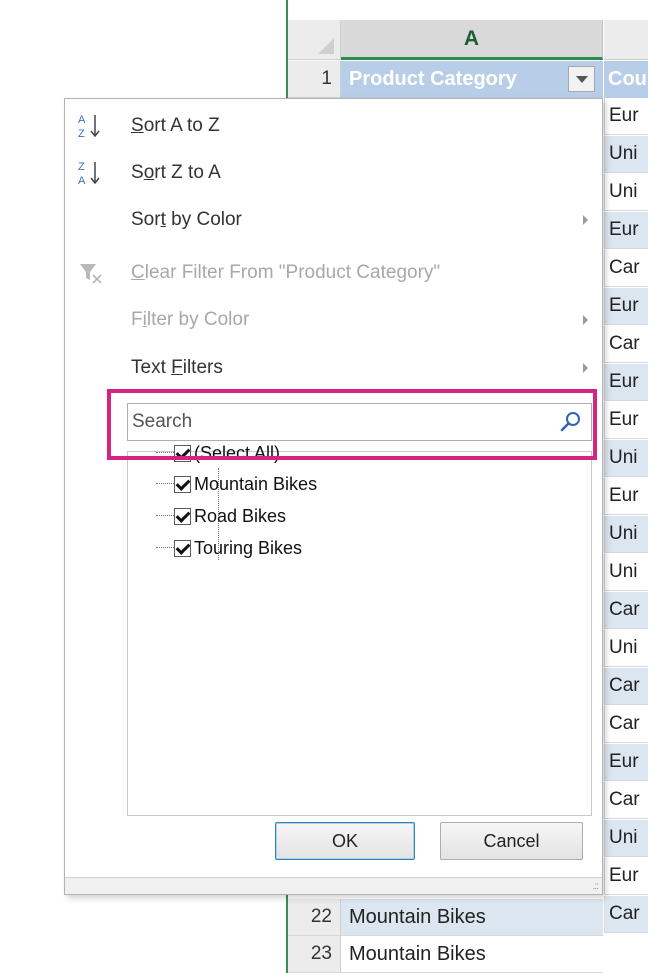 The width and height of the screenshot is (648, 973). What do you see at coordinates (596, 886) in the screenshot?
I see `resize-grip-icon: .::` at bounding box center [596, 886].